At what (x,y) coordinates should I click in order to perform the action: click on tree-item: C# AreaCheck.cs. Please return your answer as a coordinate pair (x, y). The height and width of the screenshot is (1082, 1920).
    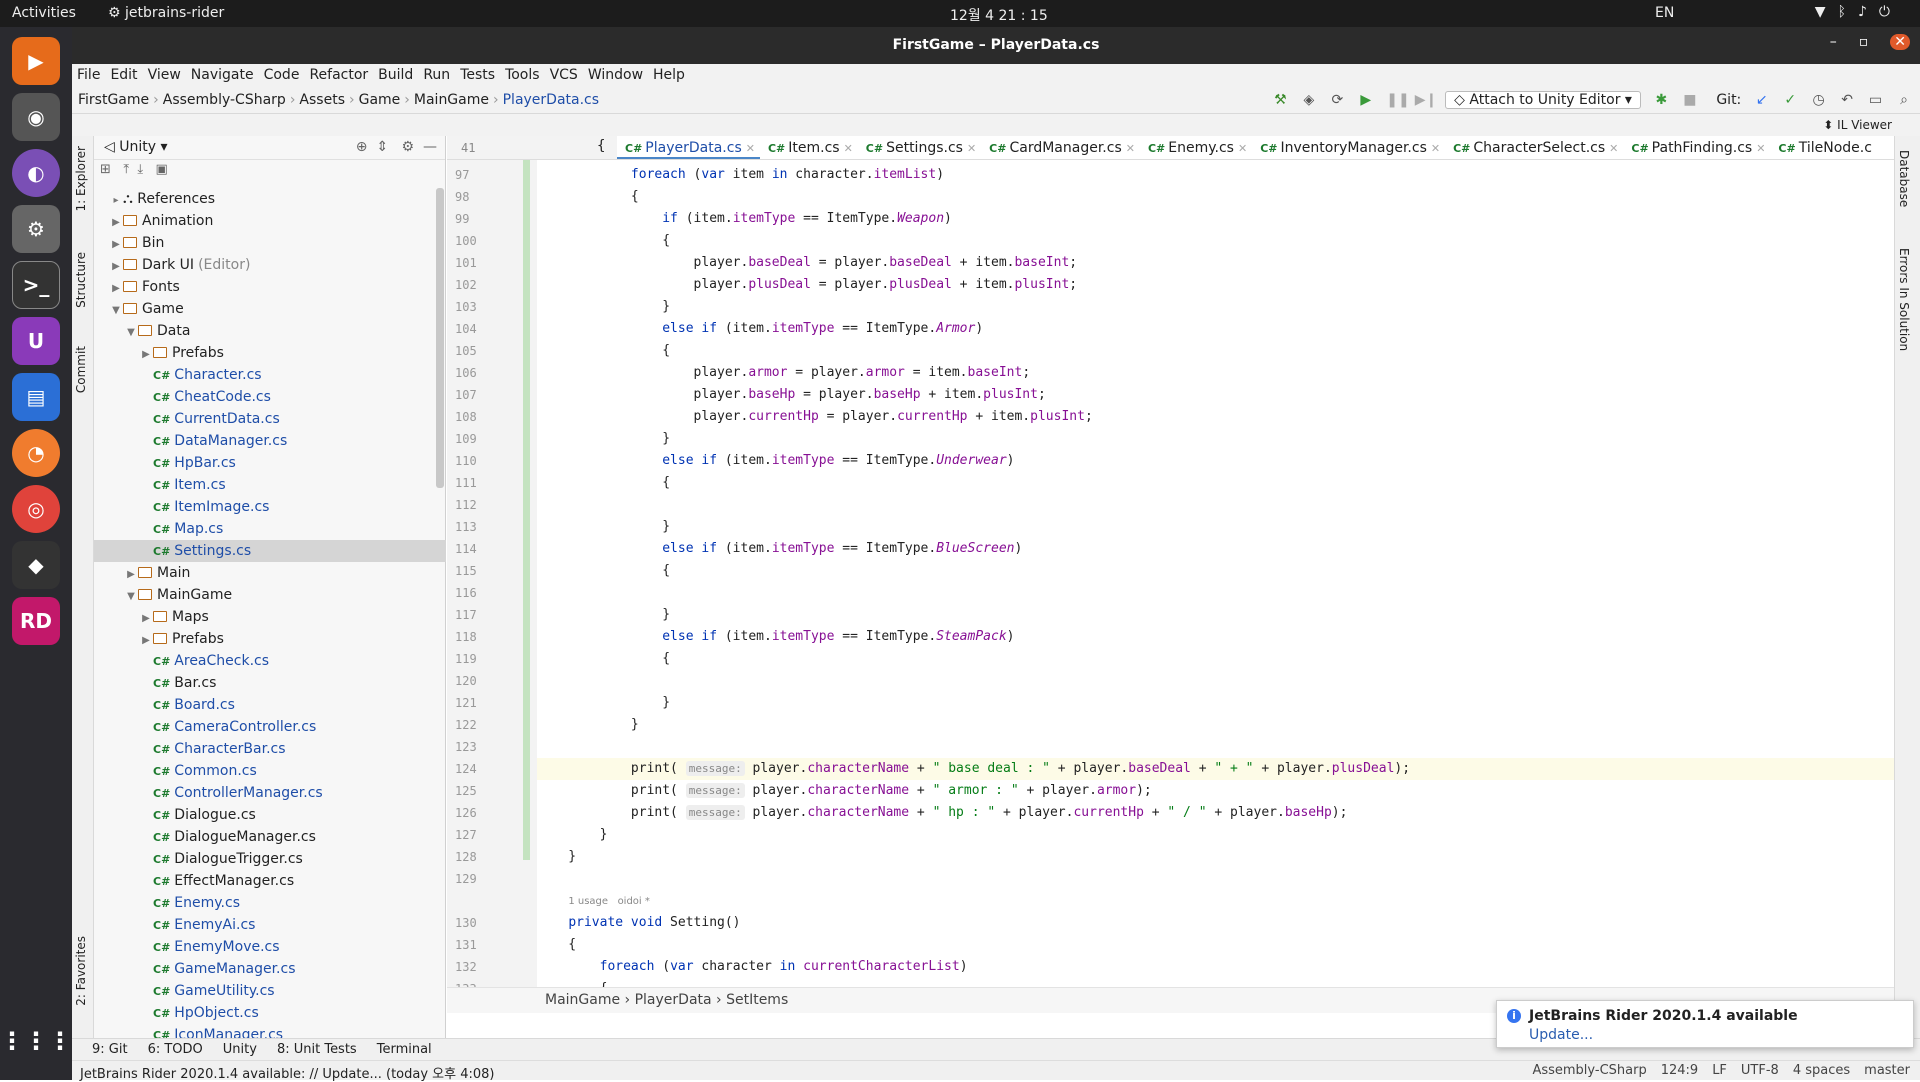
    Looking at the image, I should click on (270, 661).